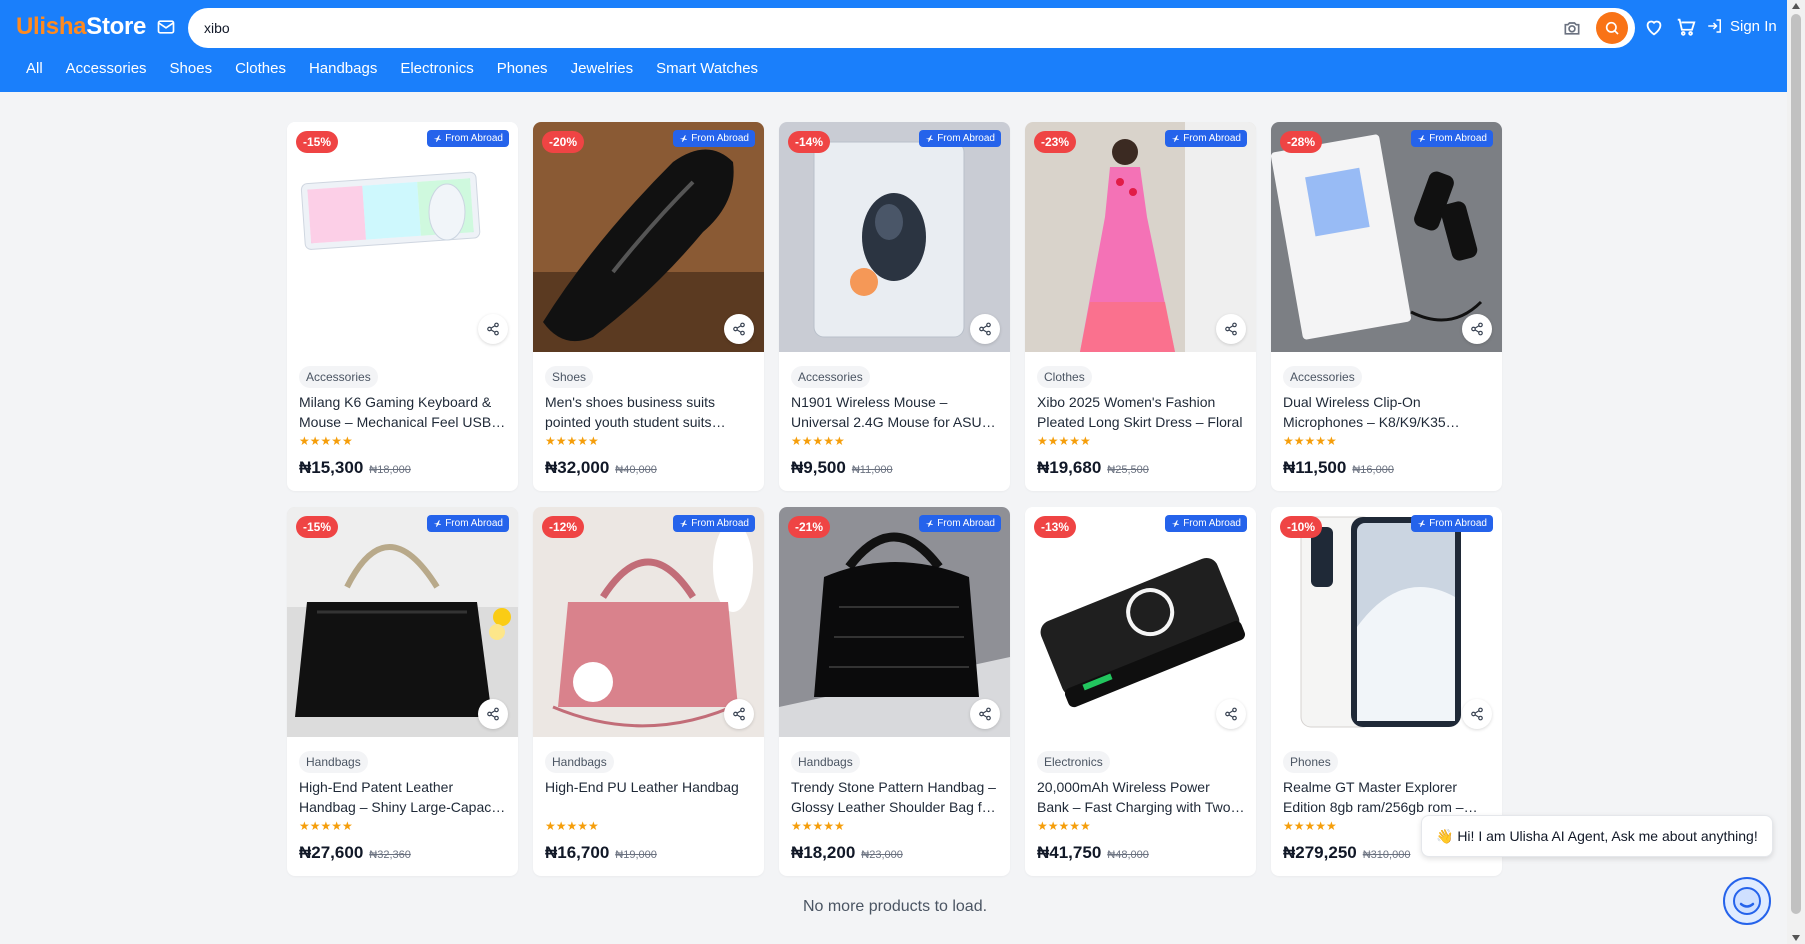  Describe the element at coordinates (872, 470) in the screenshot. I see `original-price: ₦11,000` at that location.